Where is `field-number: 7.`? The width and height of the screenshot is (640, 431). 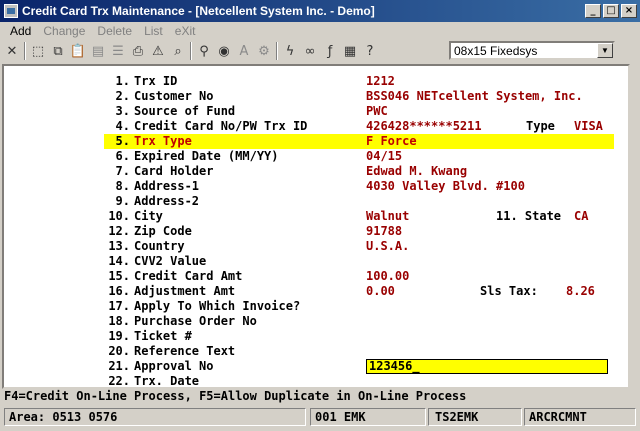 field-number: 7. is located at coordinates (122, 171).